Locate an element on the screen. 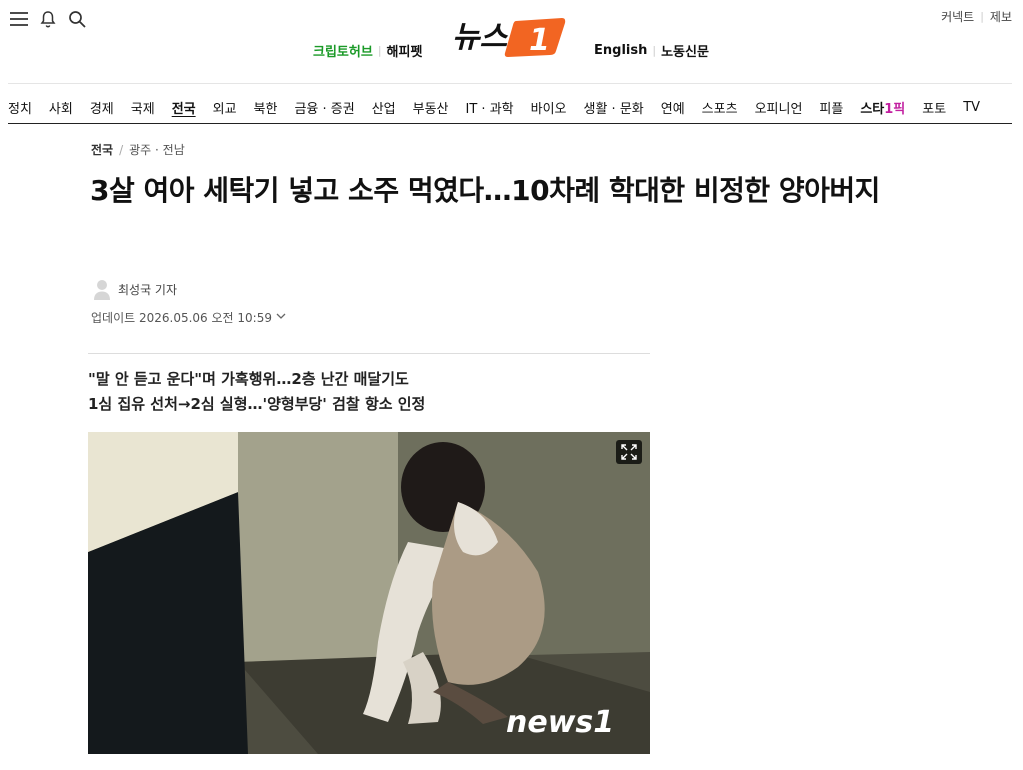 This screenshot has width=1023, height=770. nav-item-north-korea: 북한 is located at coordinates (266, 107).